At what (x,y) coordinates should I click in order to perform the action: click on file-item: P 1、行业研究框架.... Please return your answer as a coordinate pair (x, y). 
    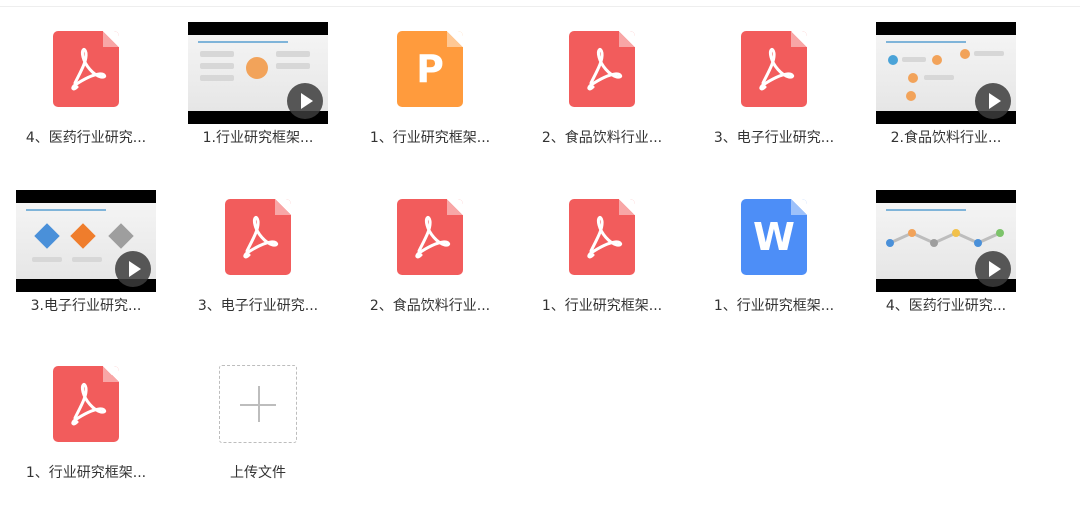
    Looking at the image, I should click on (430, 75).